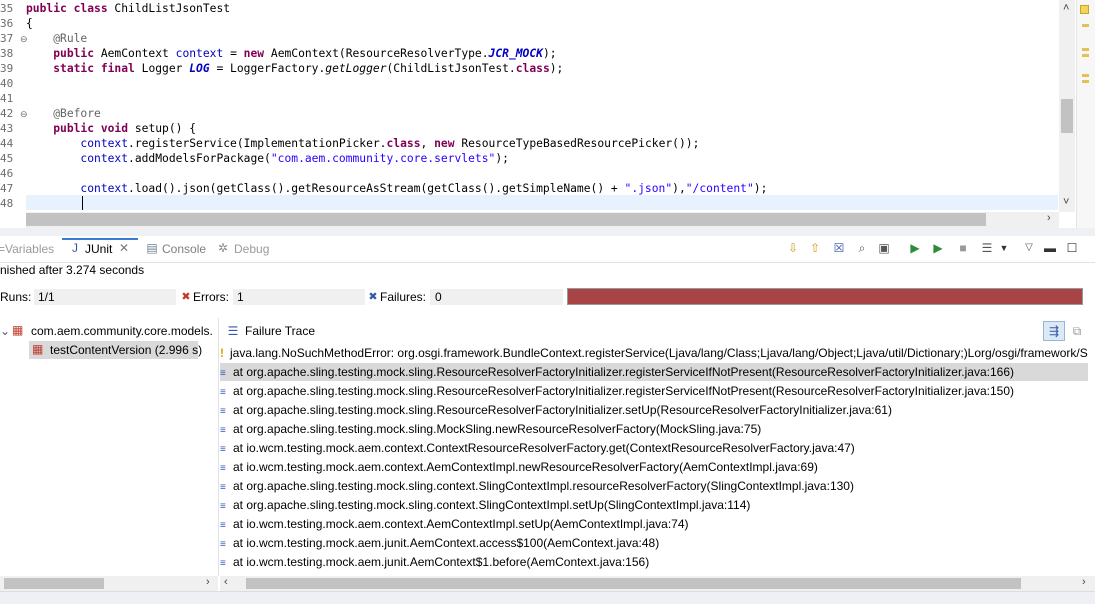 The width and height of the screenshot is (1095, 604). I want to click on code-token: context, so click(104, 188).